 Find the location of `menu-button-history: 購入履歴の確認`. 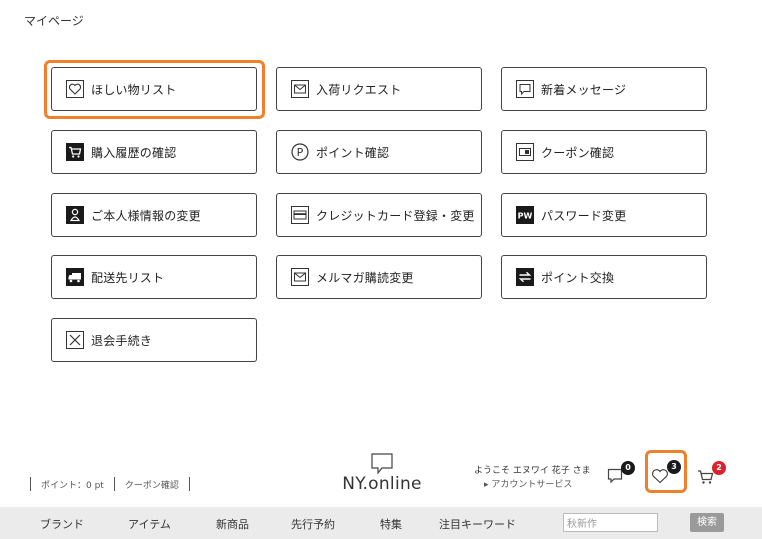

menu-button-history: 購入履歴の確認 is located at coordinates (154, 152).